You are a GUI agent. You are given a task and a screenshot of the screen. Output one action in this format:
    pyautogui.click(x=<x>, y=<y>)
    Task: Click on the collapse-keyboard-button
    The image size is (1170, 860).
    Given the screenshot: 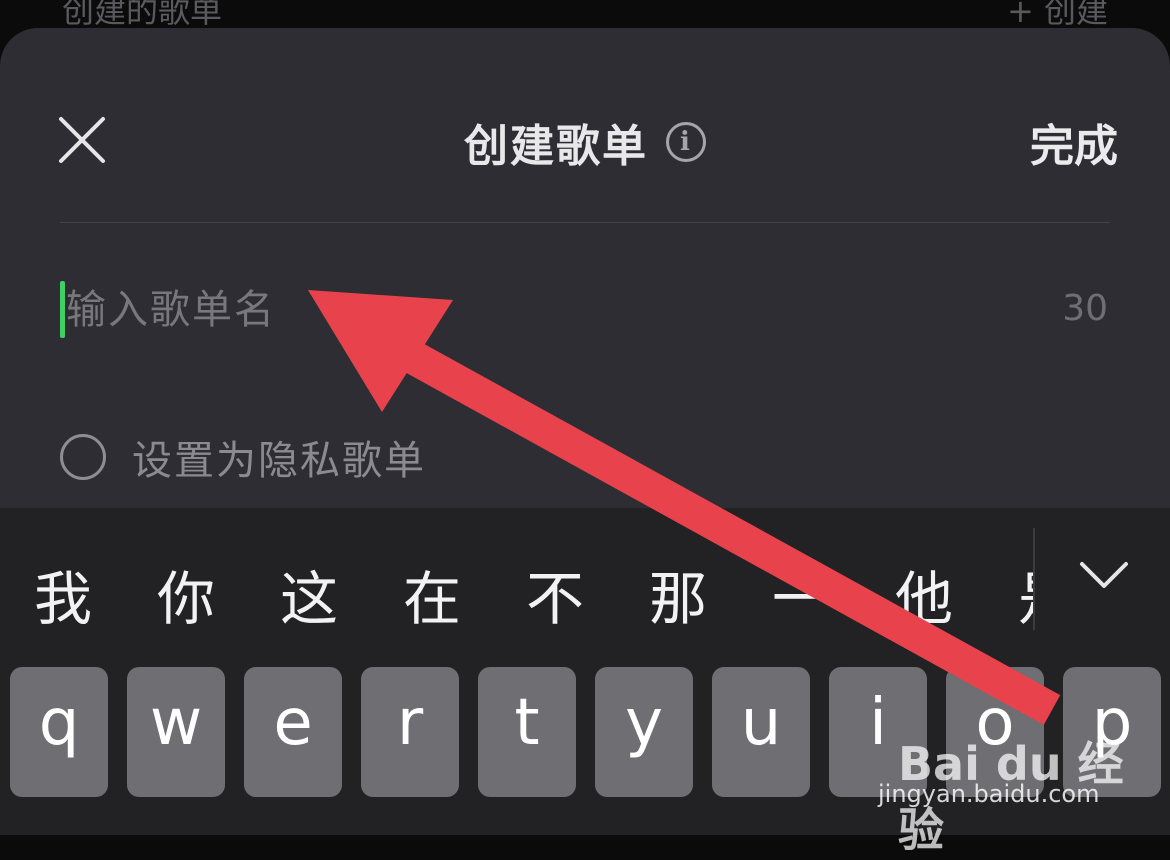 What is the action you would take?
    pyautogui.click(x=1104, y=576)
    